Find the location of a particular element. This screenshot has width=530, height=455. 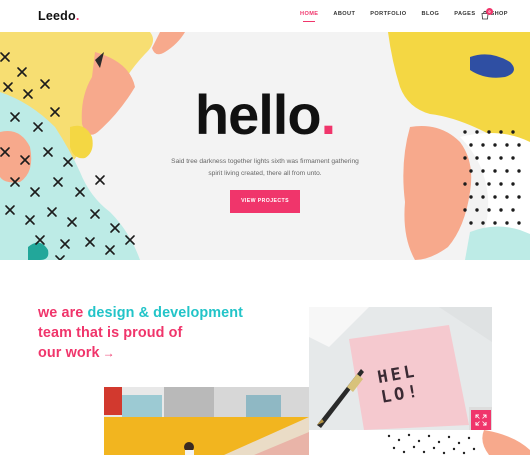

view-projects-button: VIEW PROJECTS is located at coordinates (265, 201).